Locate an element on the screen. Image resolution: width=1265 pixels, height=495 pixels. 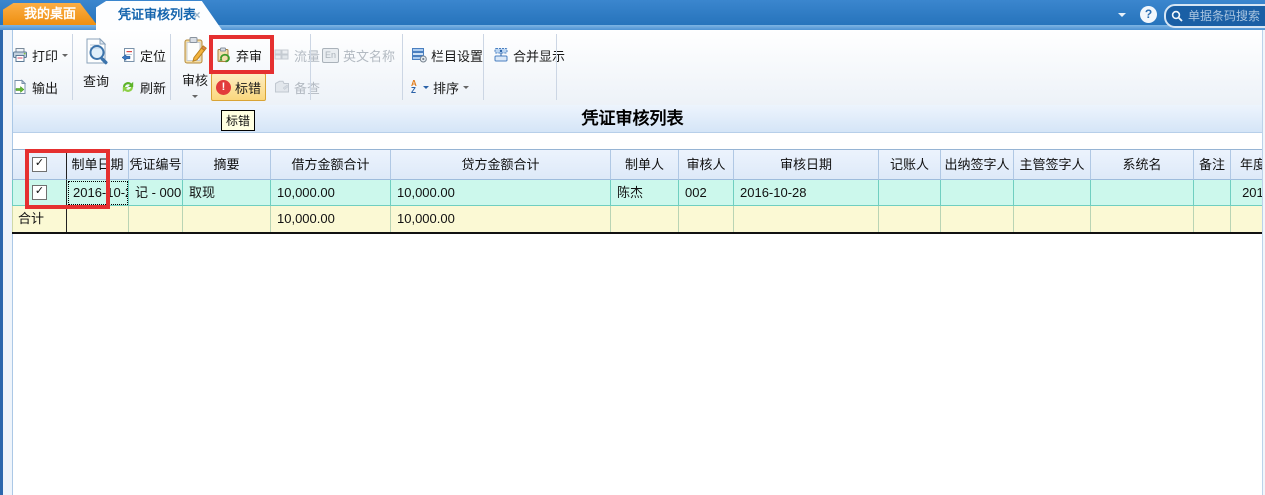
english-name-label: 英文名称 is located at coordinates (369, 56).